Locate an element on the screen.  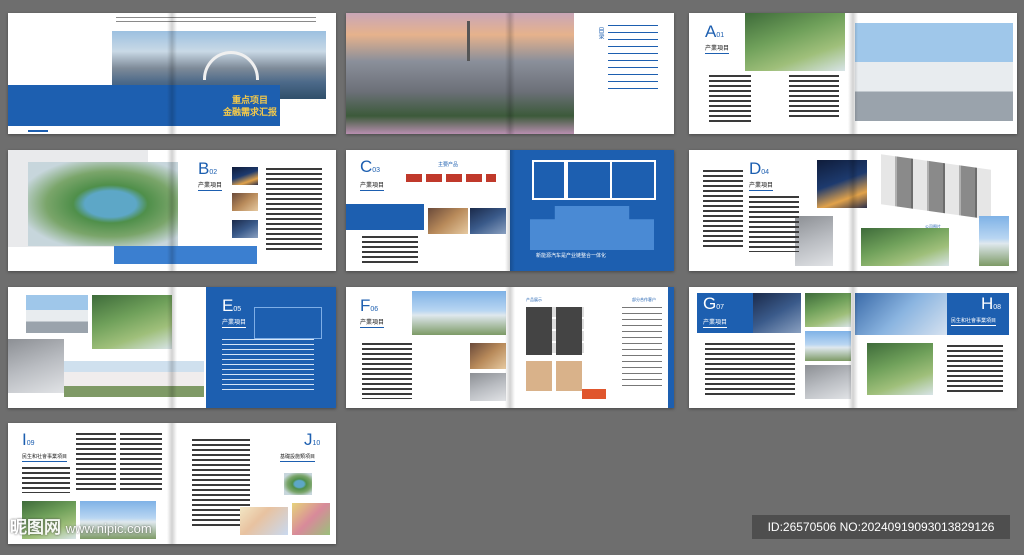
section-letter-f: F06 is located at coordinates (369, 305).